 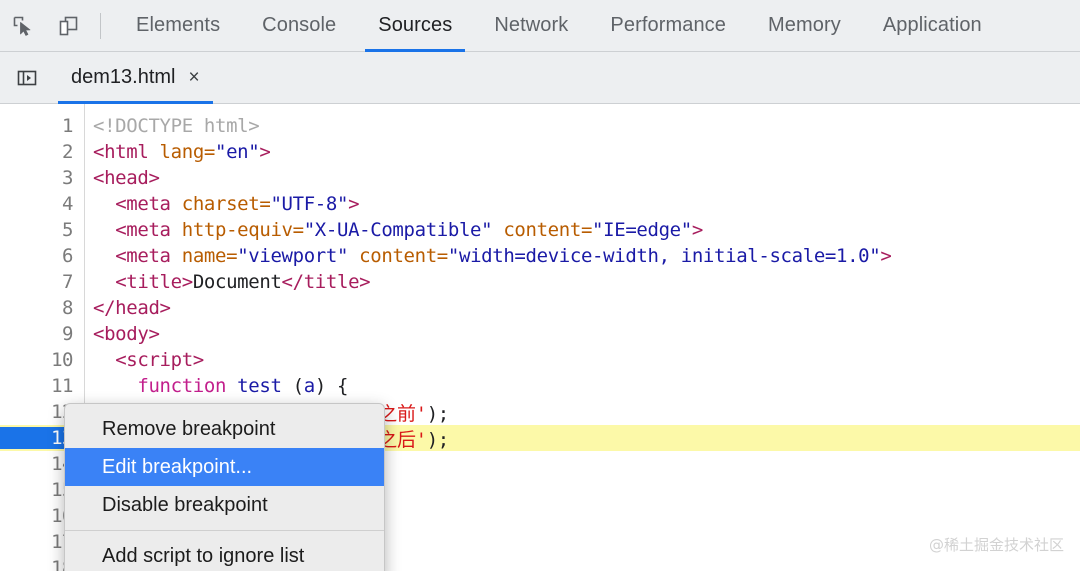 I want to click on code-token: Document, so click(x=237, y=282).